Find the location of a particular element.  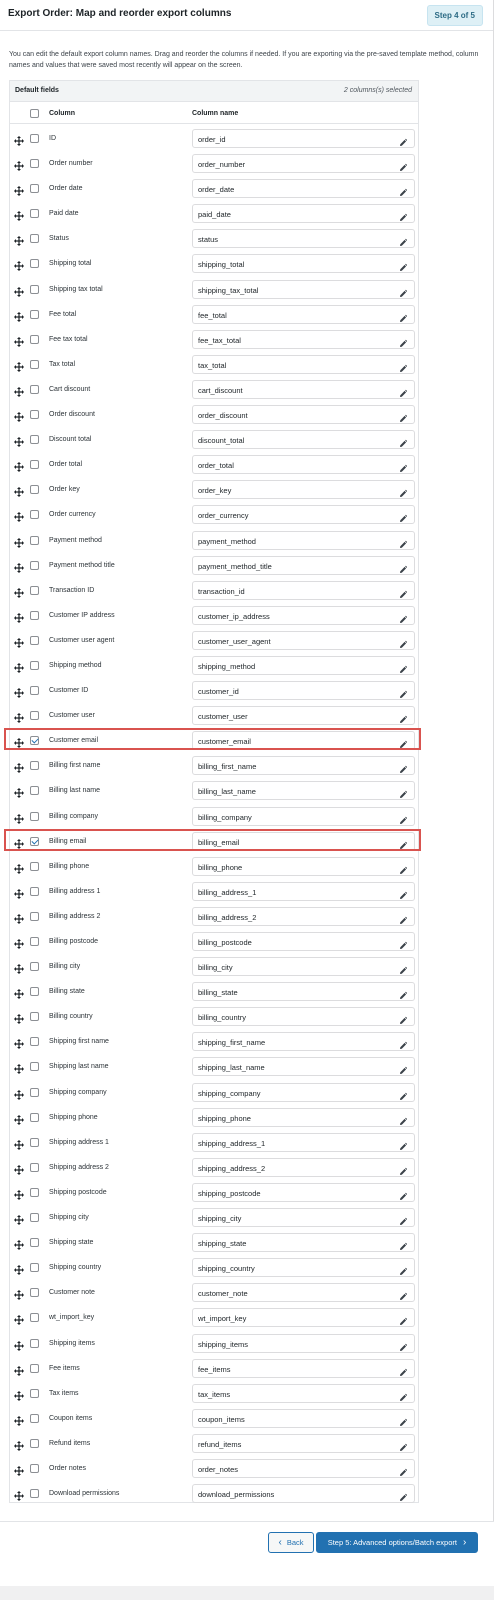

column-name-input: download_permissions is located at coordinates (303, 1494).